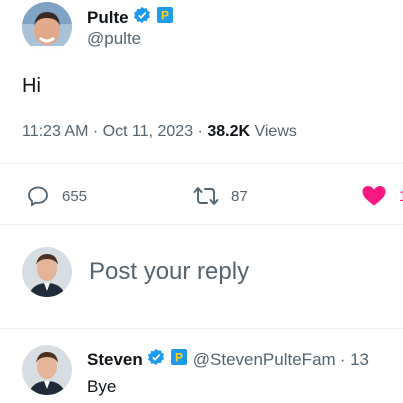  What do you see at coordinates (47, 27) in the screenshot?
I see `author-avatar` at bounding box center [47, 27].